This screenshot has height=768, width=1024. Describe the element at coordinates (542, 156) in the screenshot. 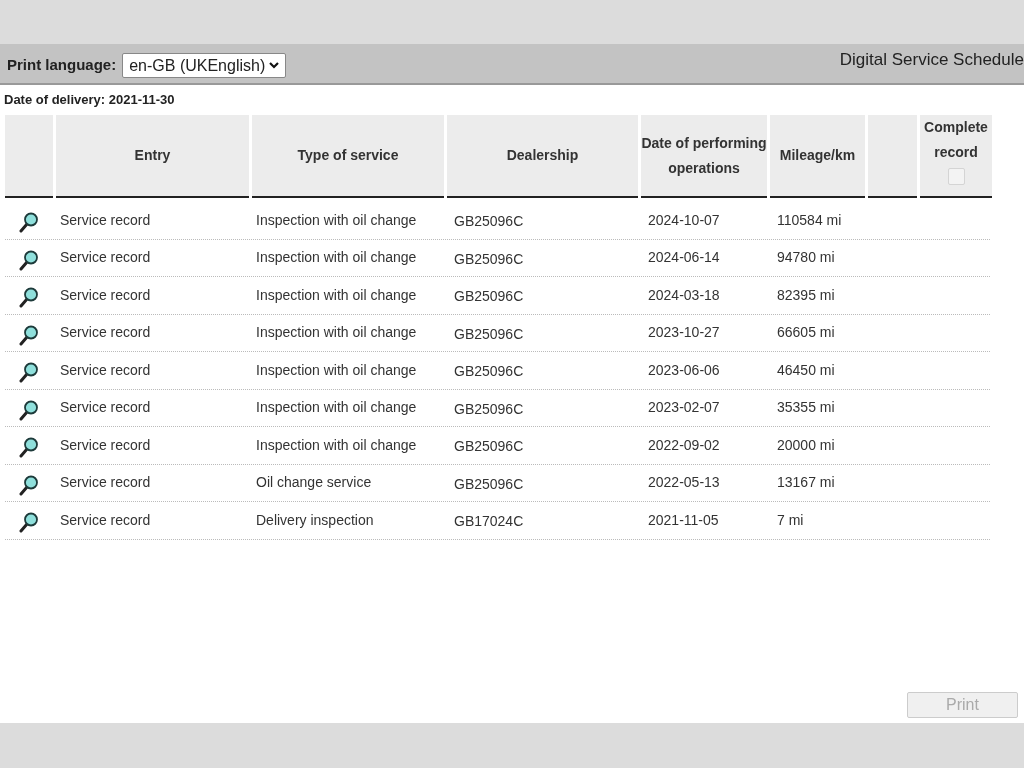

I see `column-header: Dealership` at that location.